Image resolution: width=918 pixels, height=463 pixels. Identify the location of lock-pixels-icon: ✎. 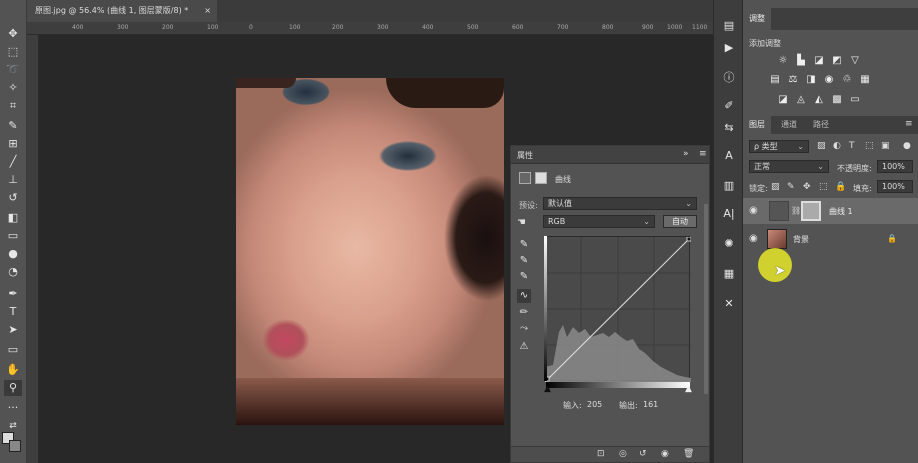
(791, 187).